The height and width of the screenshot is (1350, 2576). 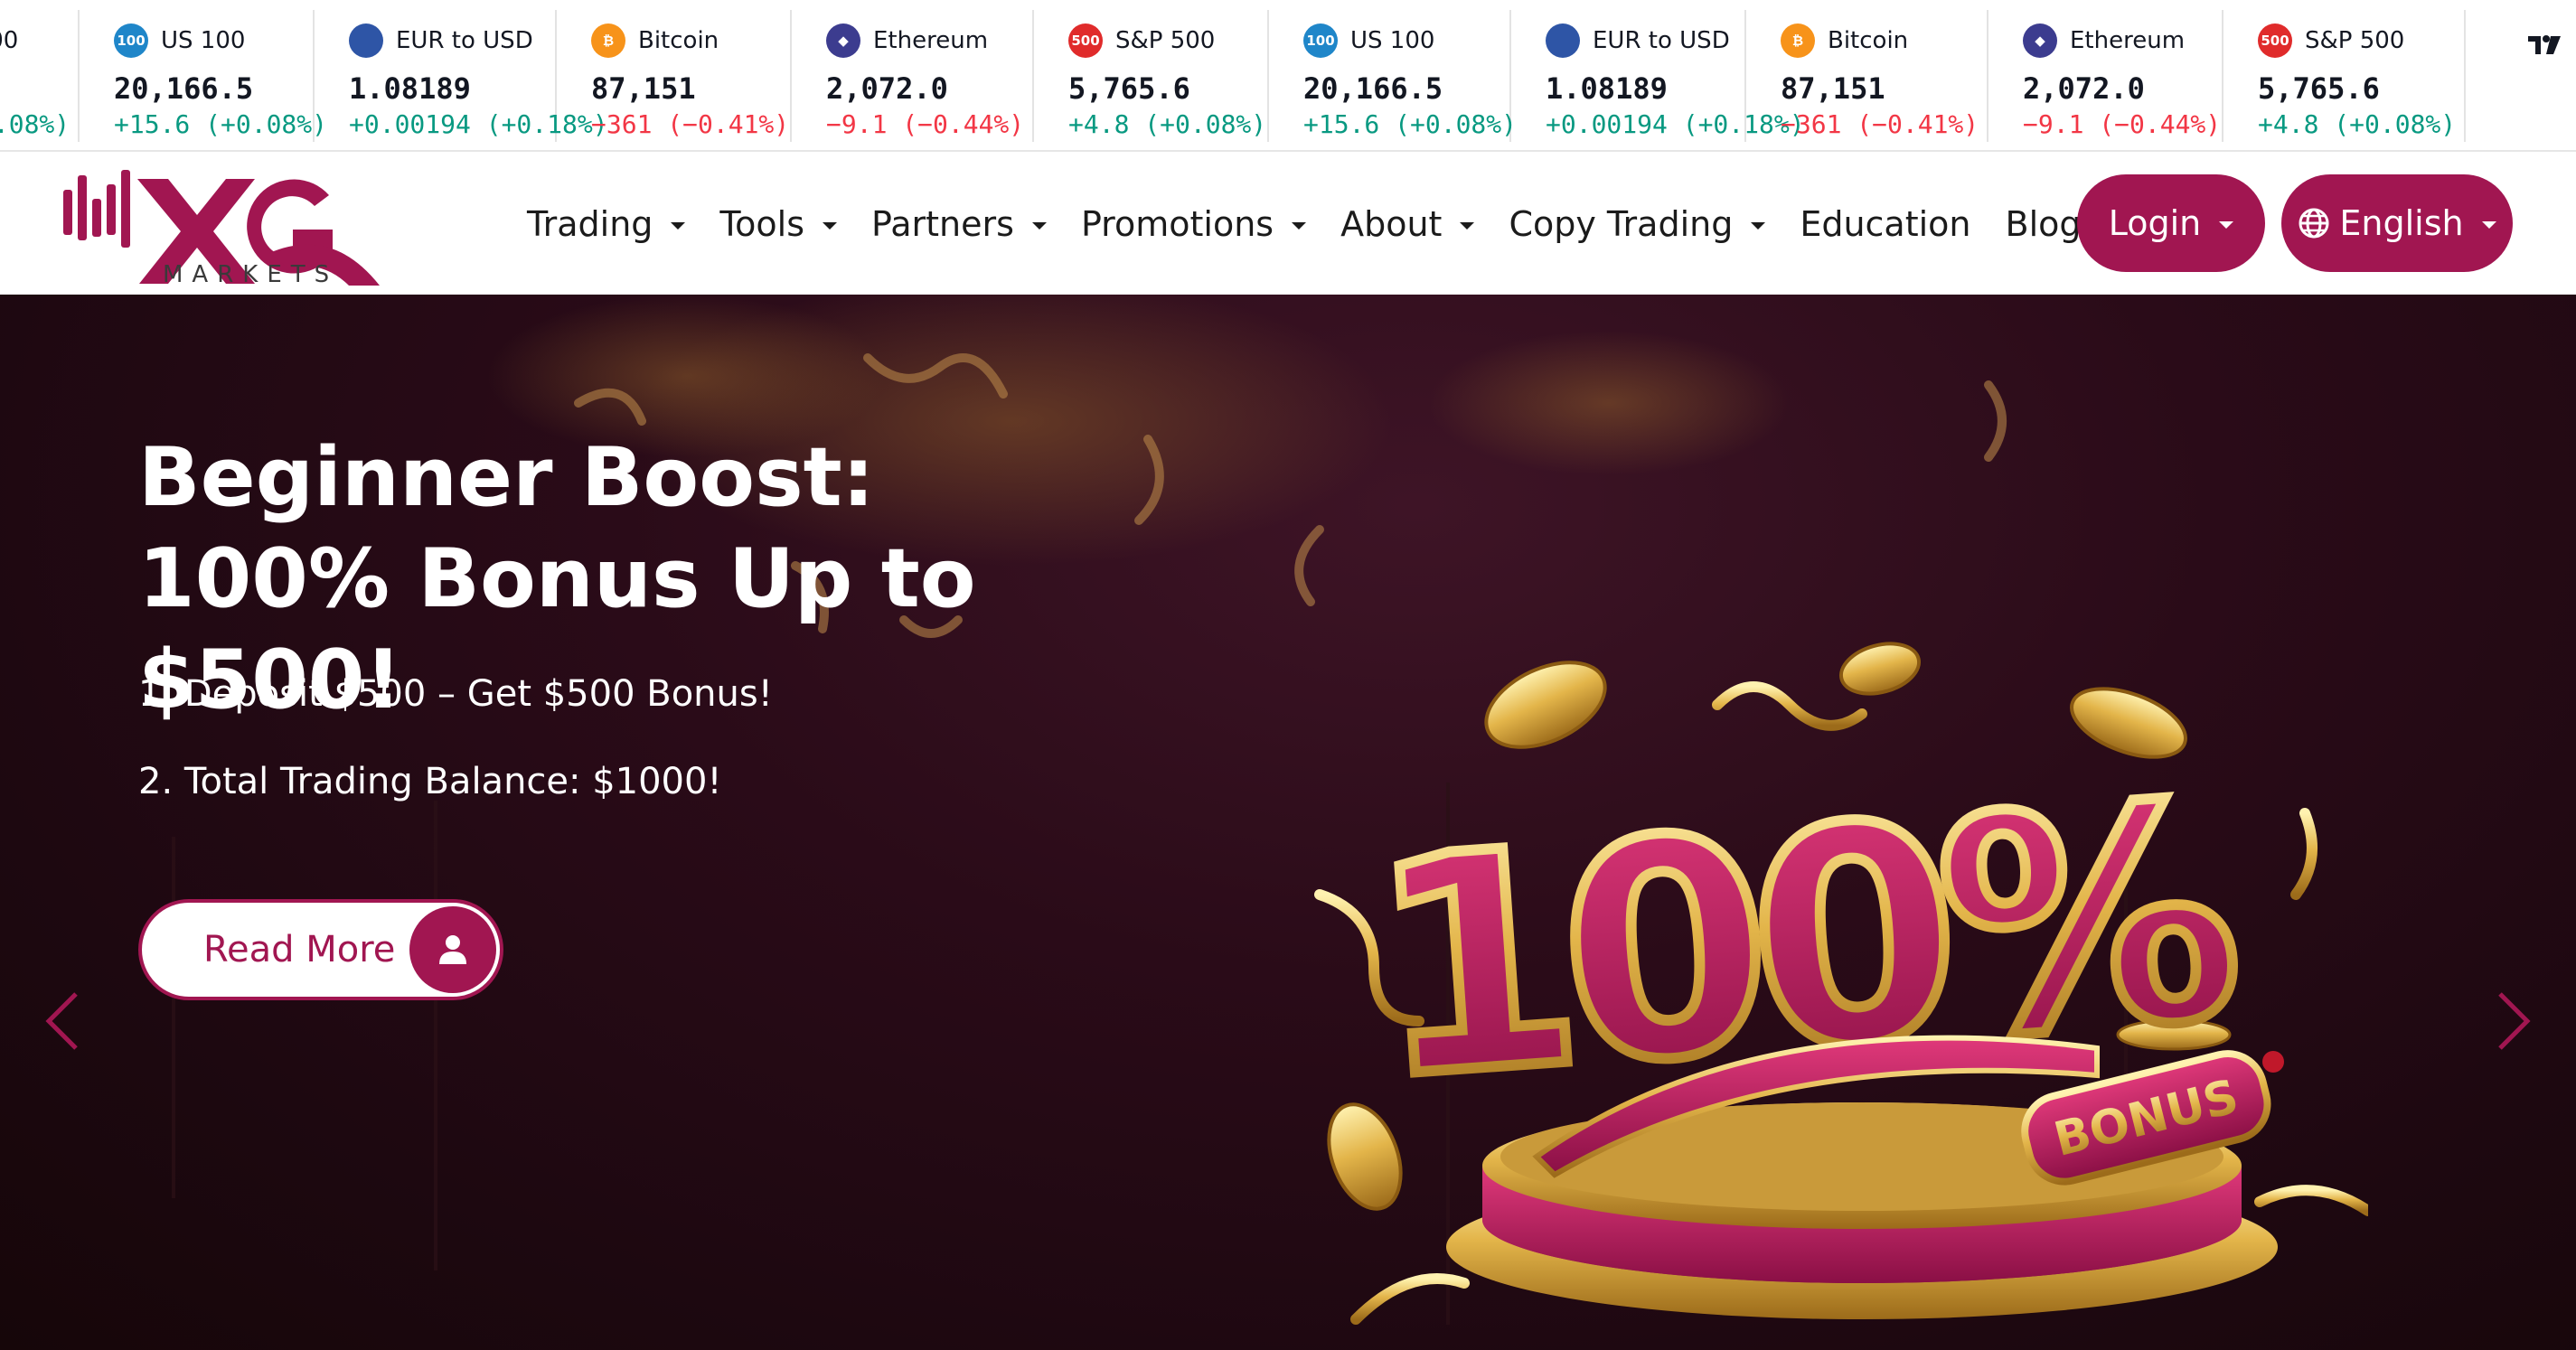 I want to click on nav-item-education: Education, so click(x=1885, y=224).